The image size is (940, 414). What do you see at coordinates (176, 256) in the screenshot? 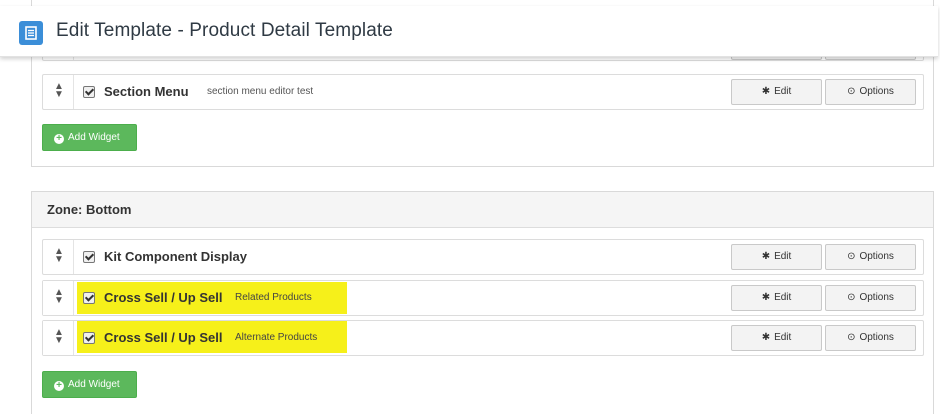
I see `widget-title: Kit Component Display` at bounding box center [176, 256].